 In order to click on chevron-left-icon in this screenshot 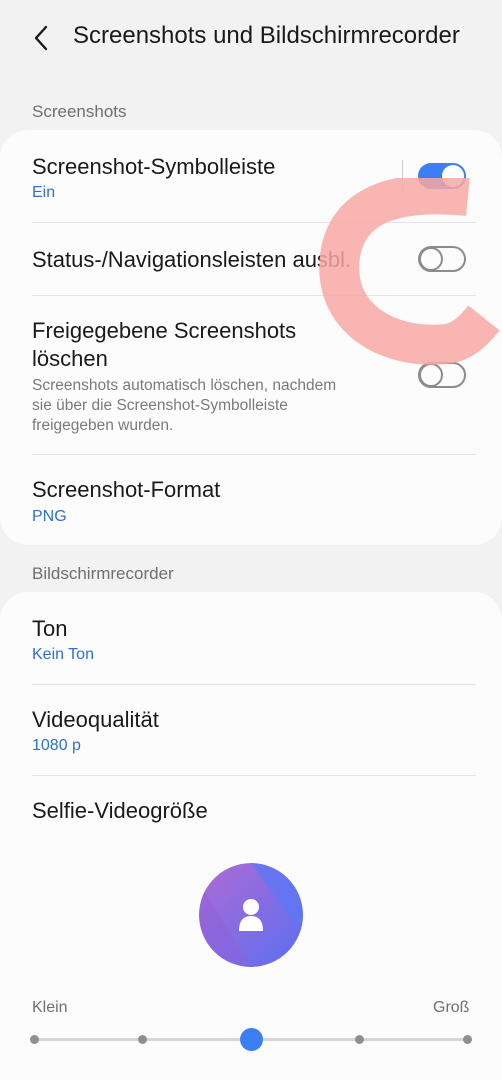, I will do `click(41, 38)`.